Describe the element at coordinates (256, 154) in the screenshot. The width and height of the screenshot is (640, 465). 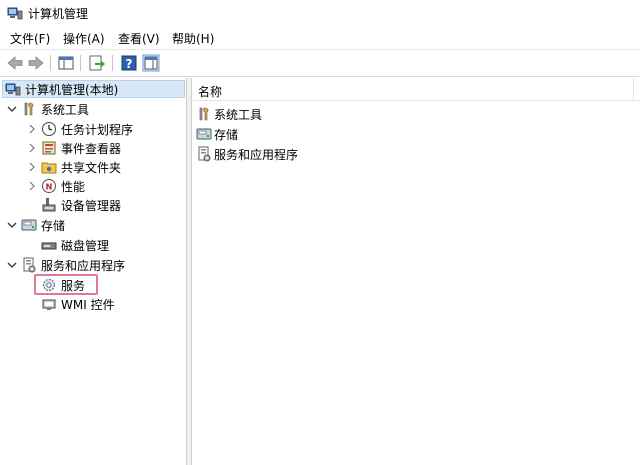
I see `list-item-label: 服务和应用程序` at that location.